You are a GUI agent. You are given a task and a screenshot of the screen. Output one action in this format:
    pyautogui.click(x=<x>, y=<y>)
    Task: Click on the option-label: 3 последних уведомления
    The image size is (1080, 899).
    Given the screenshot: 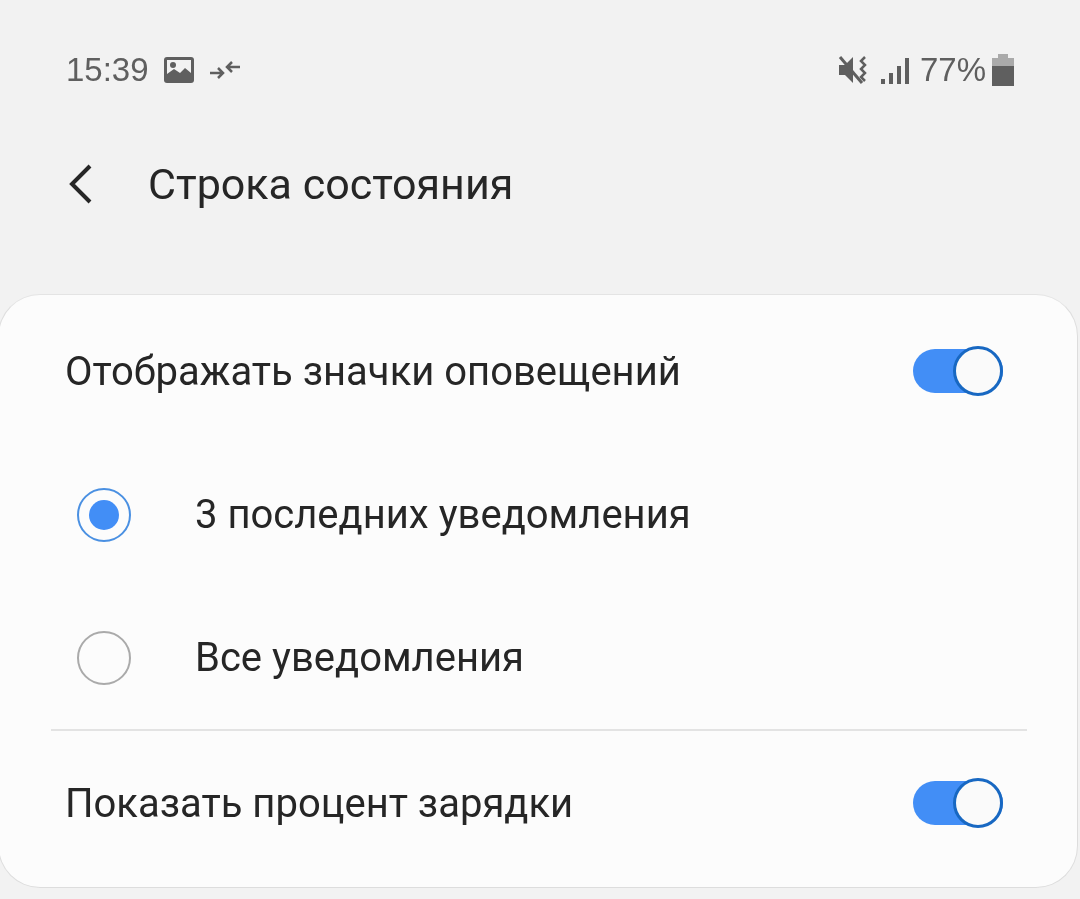 What is the action you would take?
    pyautogui.click(x=443, y=514)
    